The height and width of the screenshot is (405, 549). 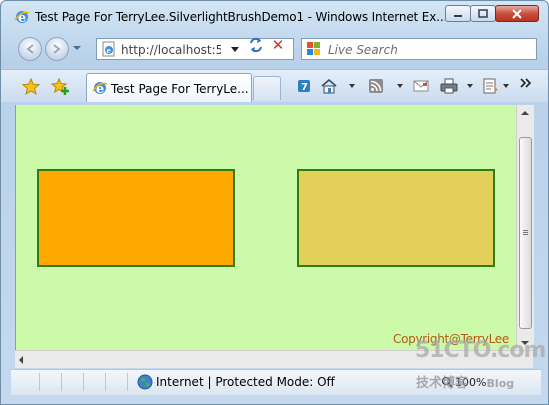 I want to click on mail-icon, so click(x=421, y=86).